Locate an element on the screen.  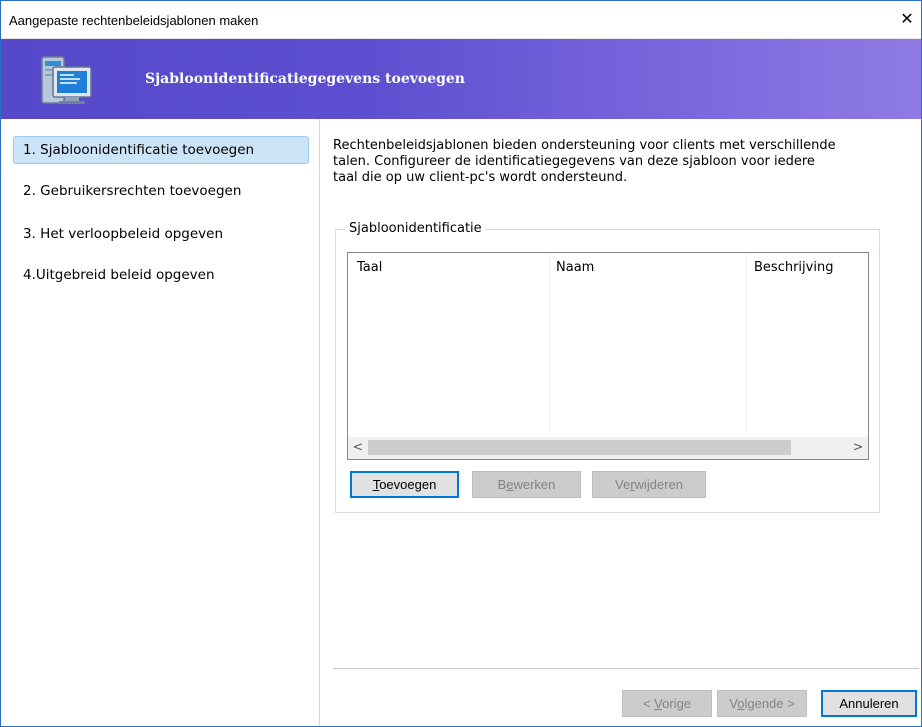
button-label: Ve is located at coordinates (623, 484).